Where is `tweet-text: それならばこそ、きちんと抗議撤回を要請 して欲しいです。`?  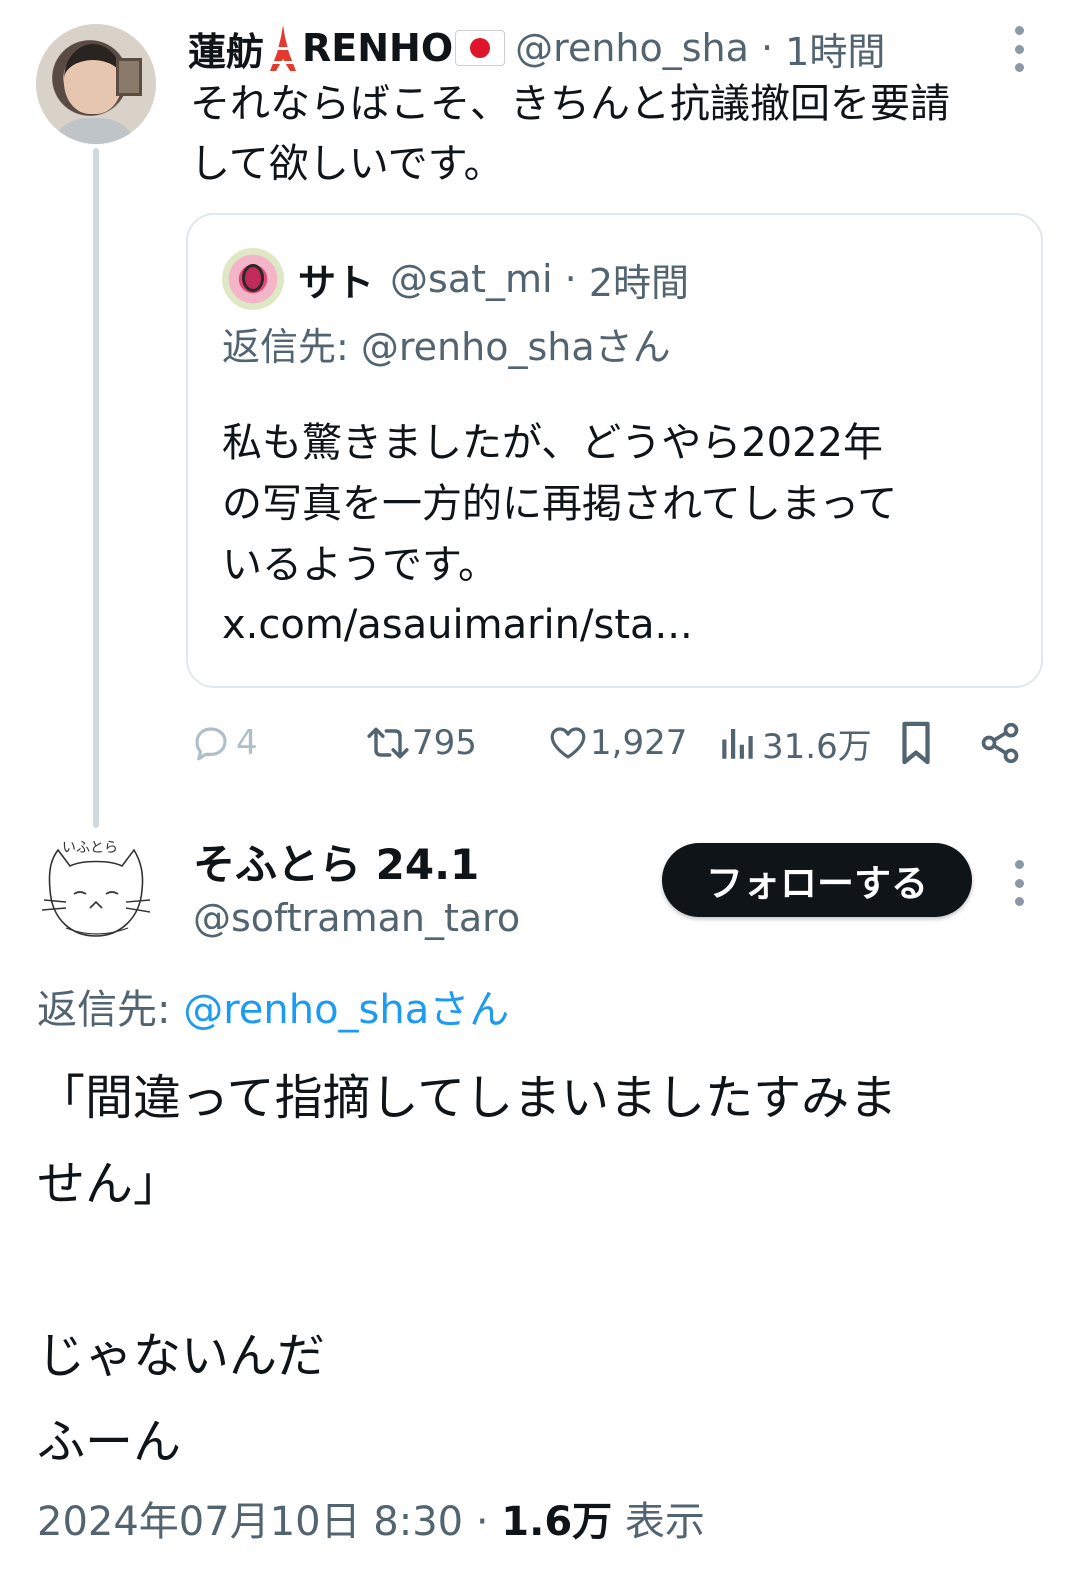
tweet-text: それならばこそ、きちんと抗議撤回を要請 して欲しいです。 is located at coordinates (570, 134).